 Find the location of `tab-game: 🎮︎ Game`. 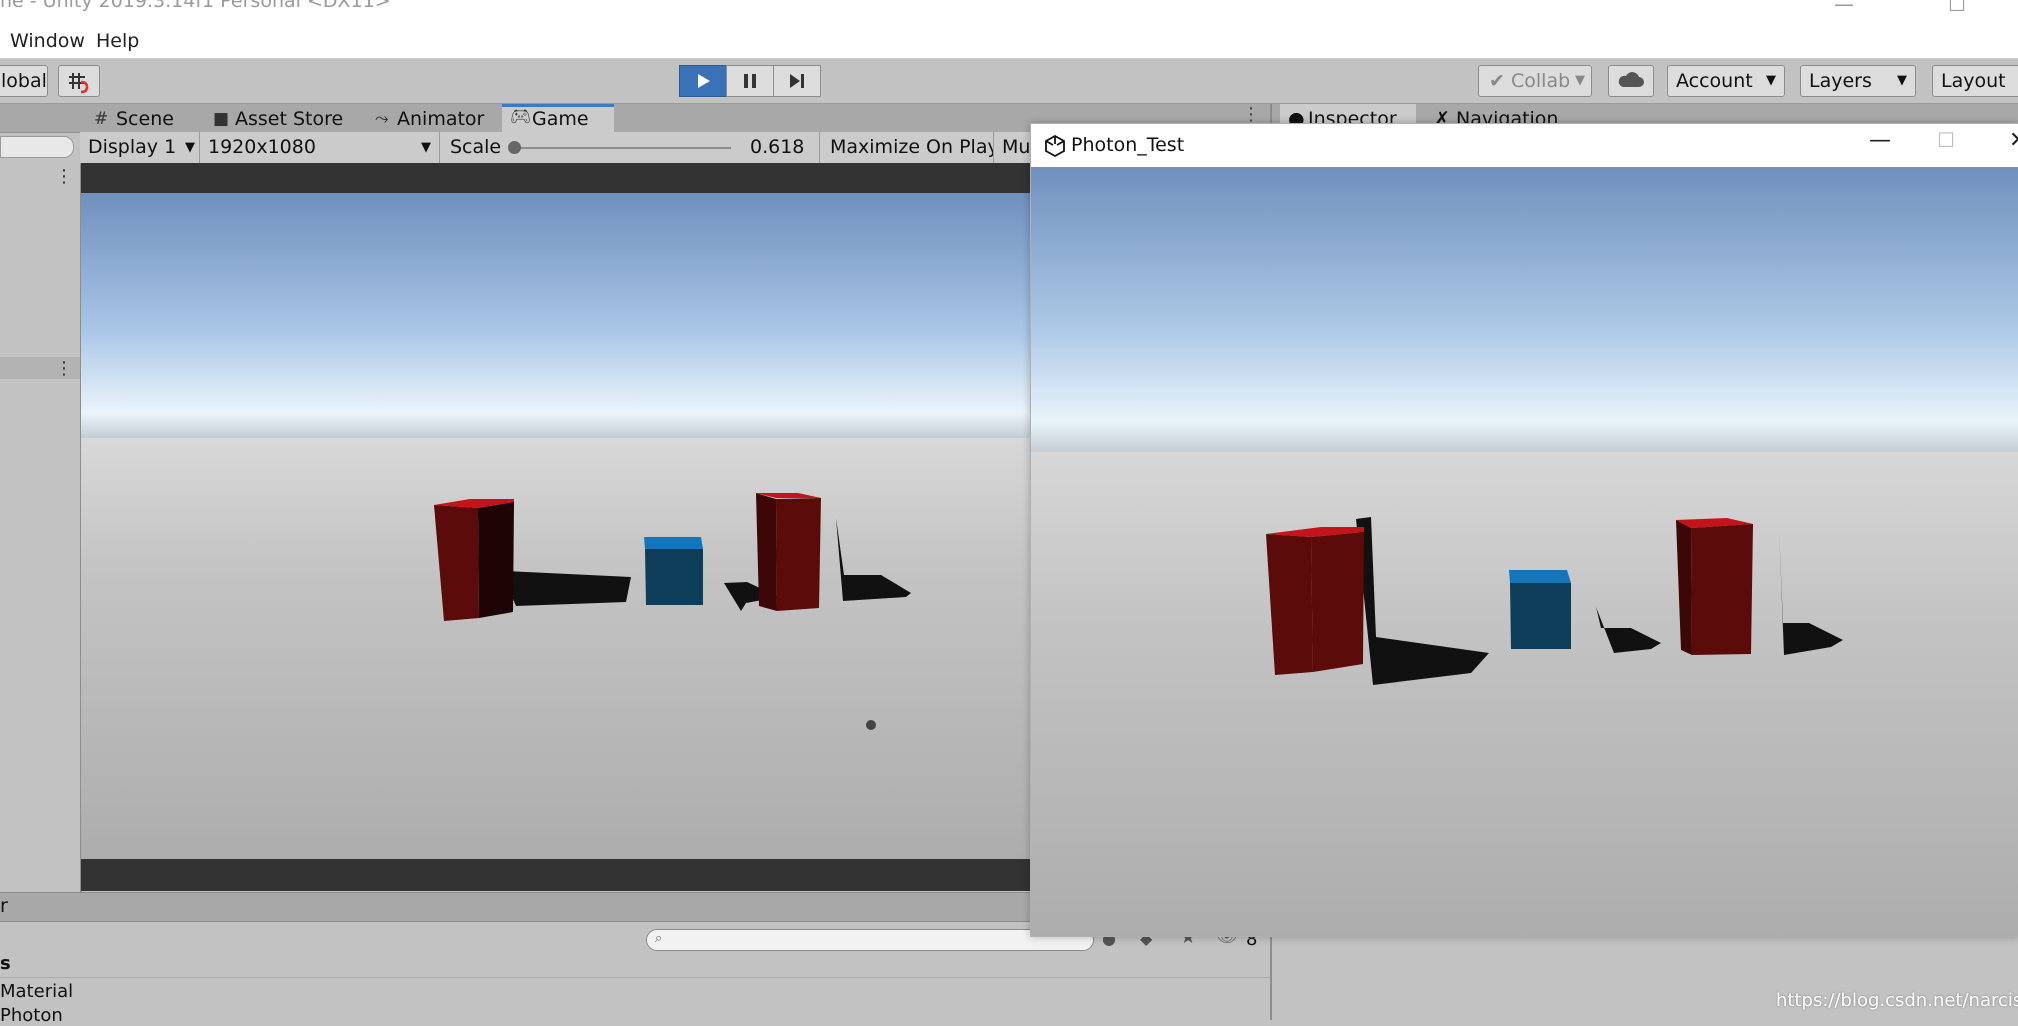

tab-game: 🎮︎ Game is located at coordinates (558, 118).